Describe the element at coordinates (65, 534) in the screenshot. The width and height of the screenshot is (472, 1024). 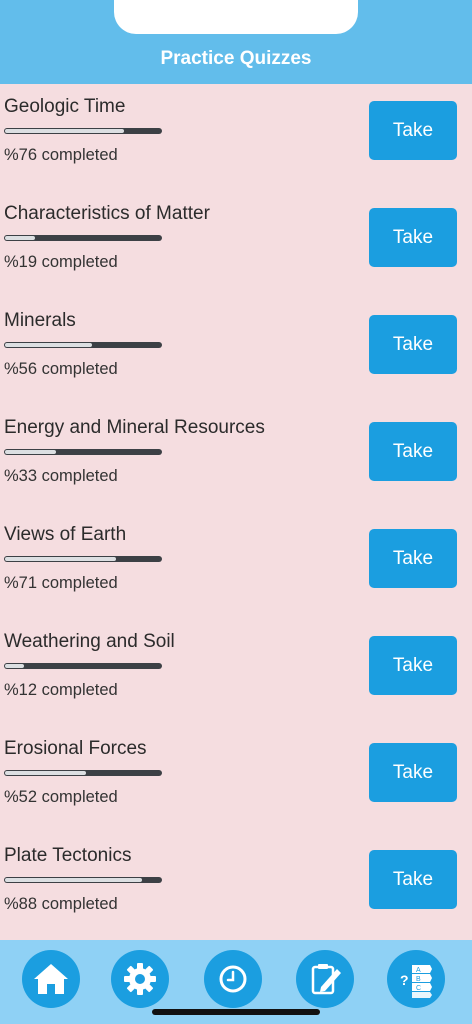
I see `quiz-title: Views of Earth` at that location.